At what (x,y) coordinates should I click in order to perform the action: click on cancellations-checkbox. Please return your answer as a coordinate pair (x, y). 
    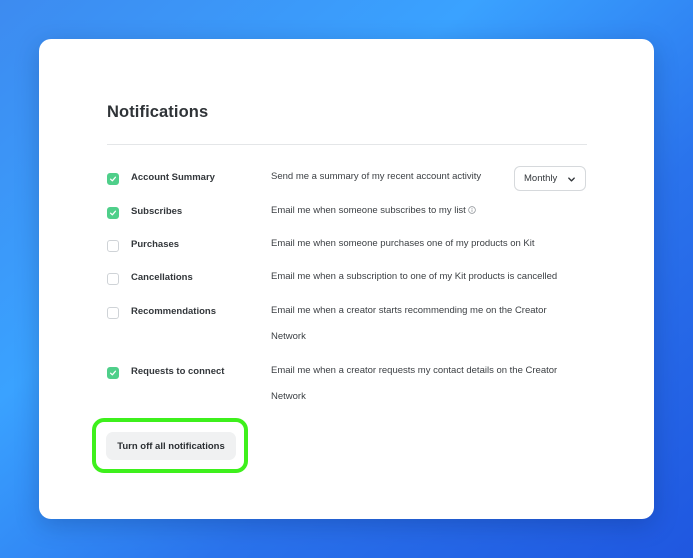
    Looking at the image, I should click on (113, 279).